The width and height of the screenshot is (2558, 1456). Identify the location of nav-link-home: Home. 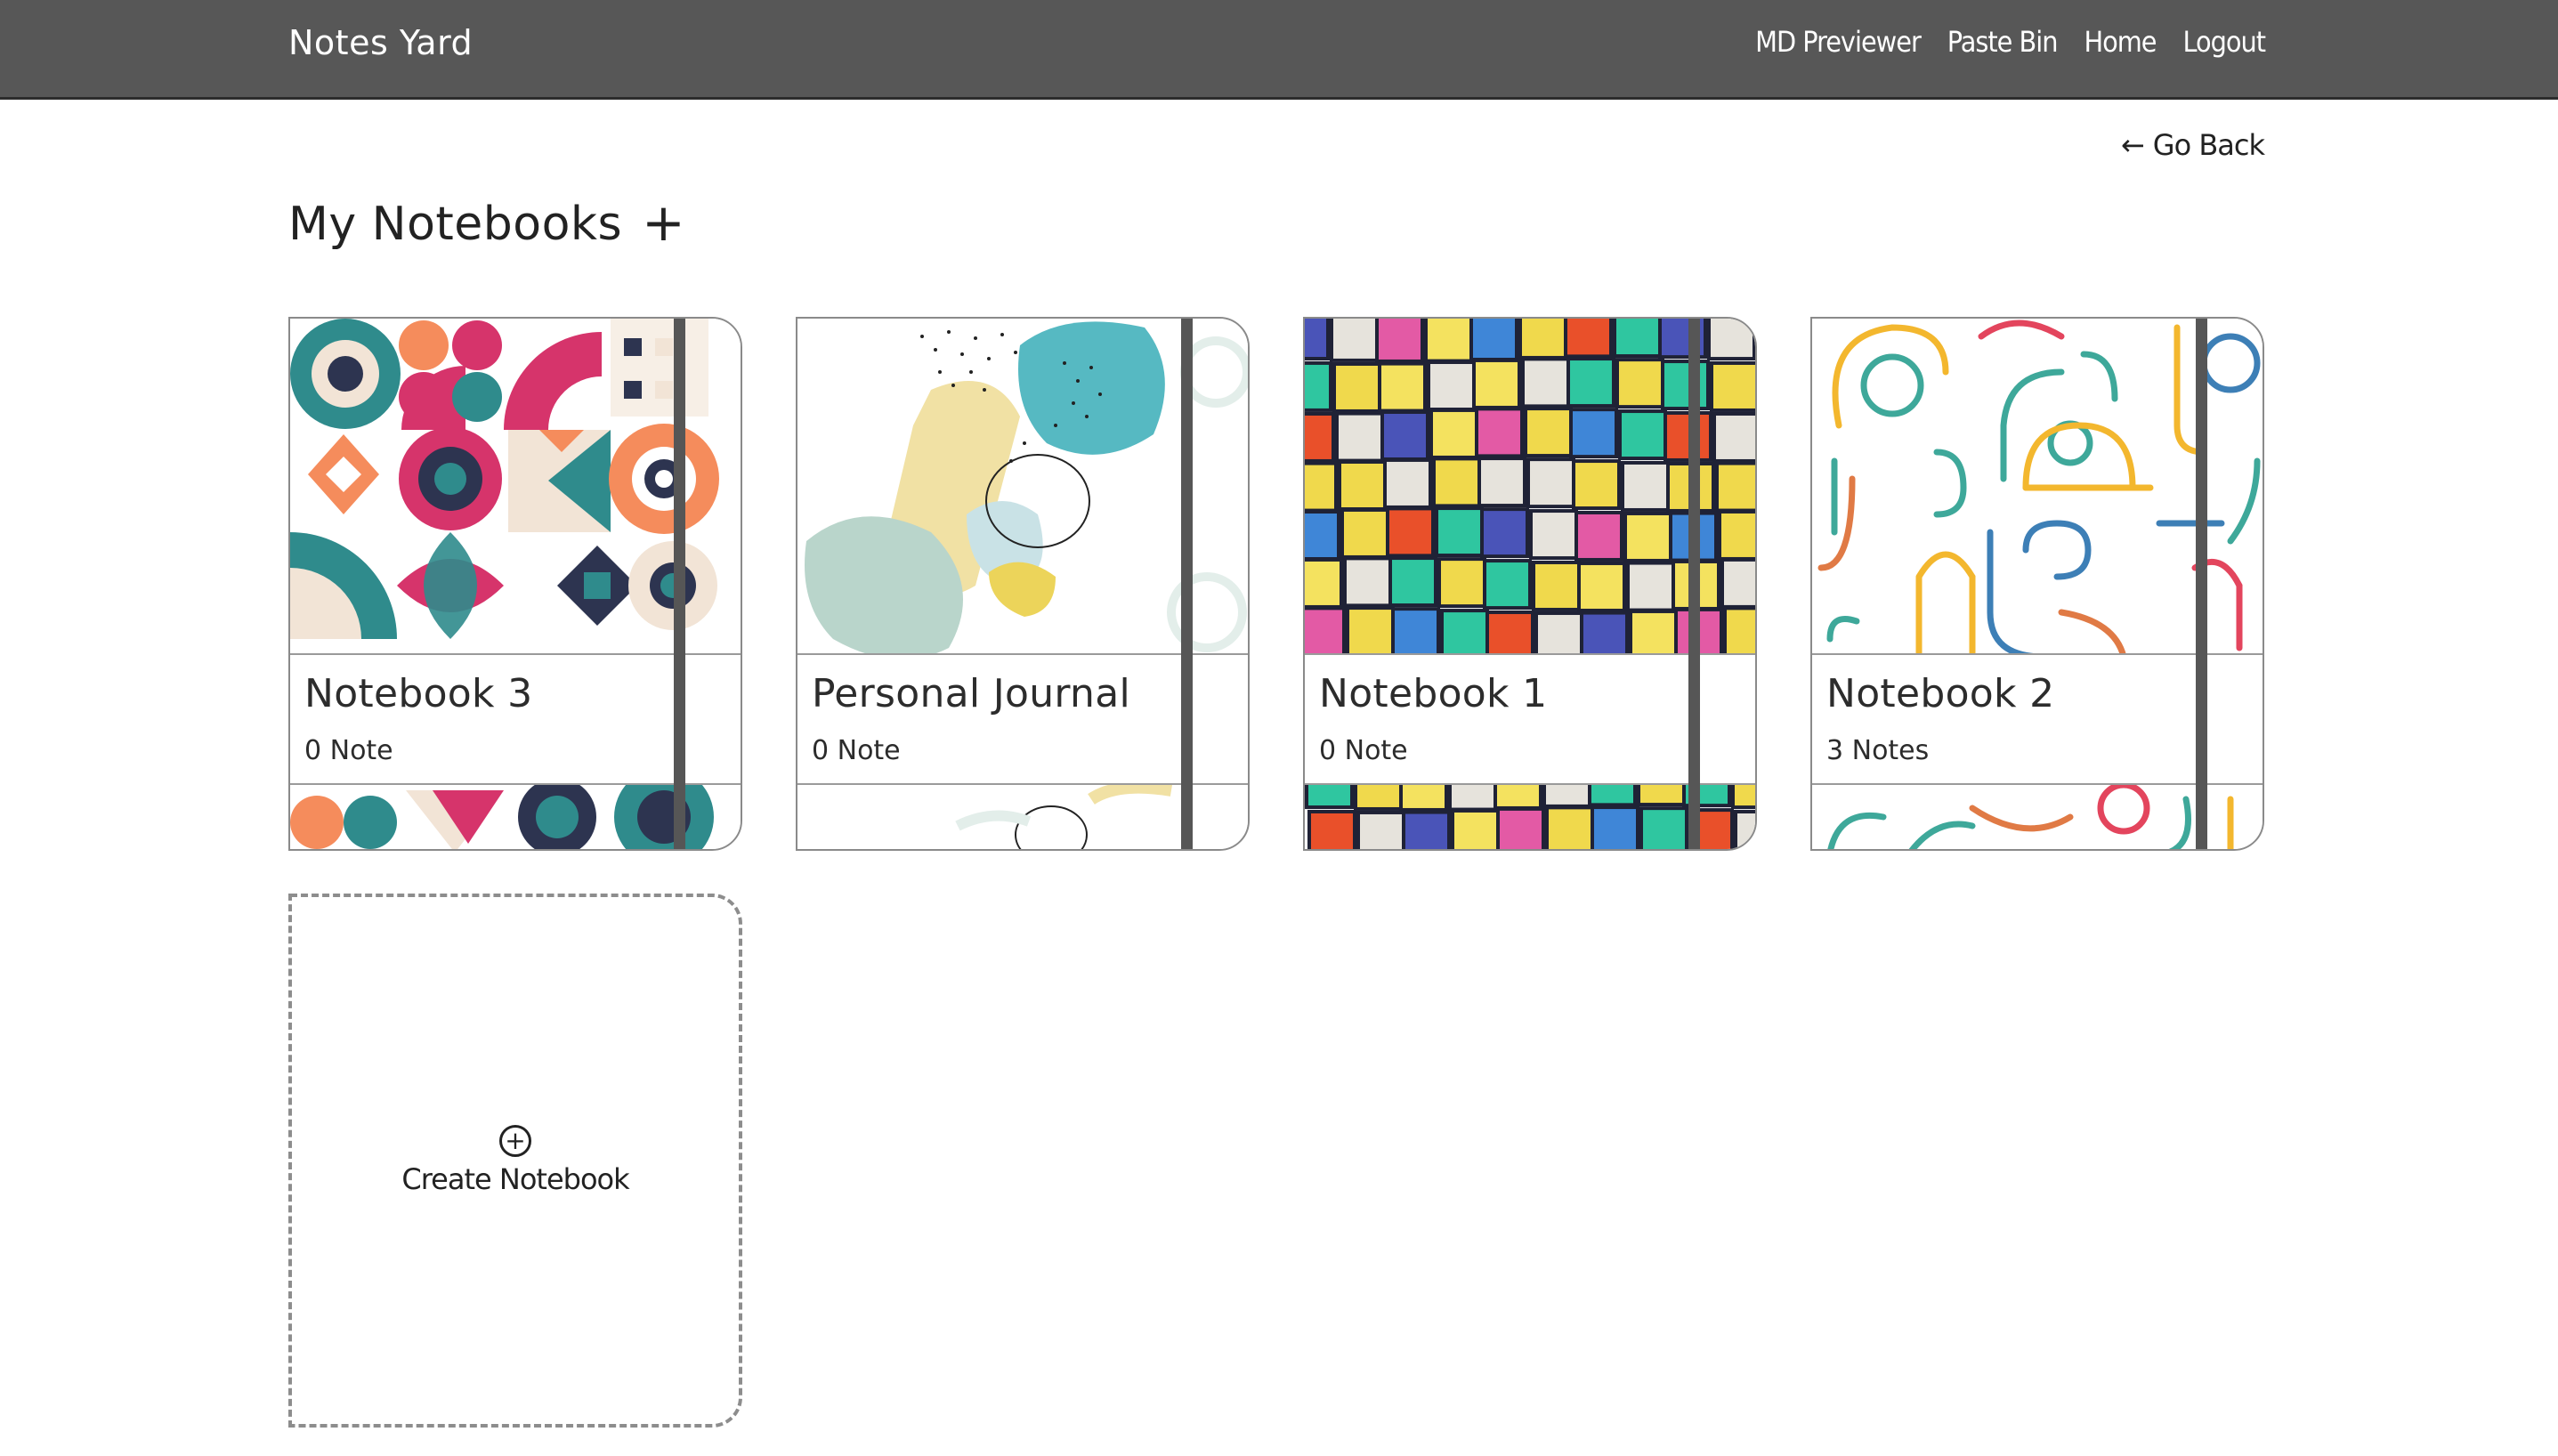
(2120, 42).